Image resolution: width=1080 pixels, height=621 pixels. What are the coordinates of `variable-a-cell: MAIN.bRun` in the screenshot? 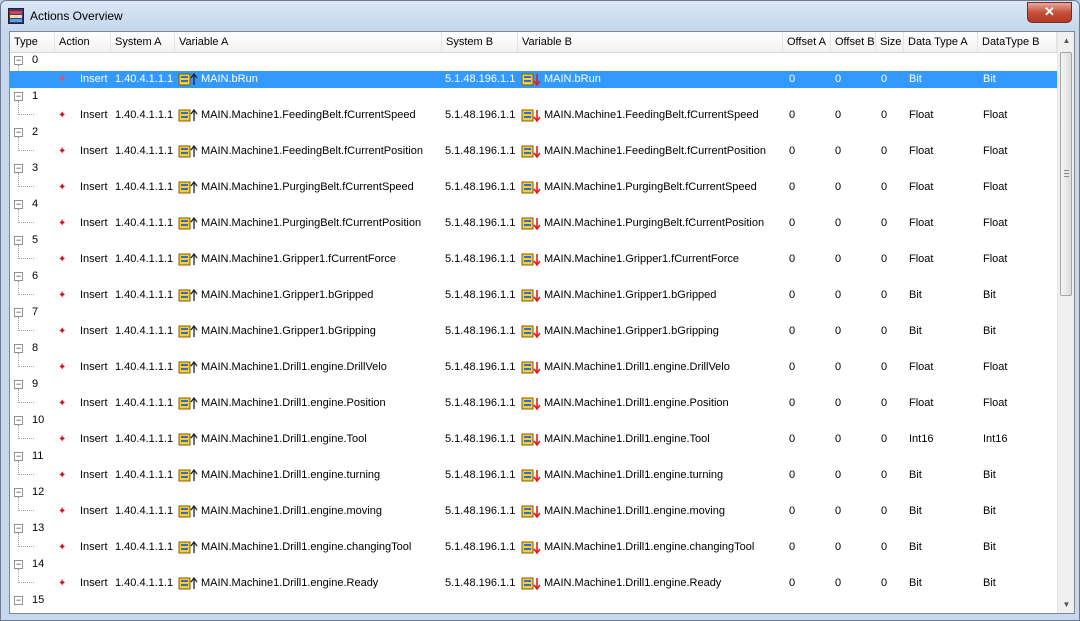 It's located at (229, 79).